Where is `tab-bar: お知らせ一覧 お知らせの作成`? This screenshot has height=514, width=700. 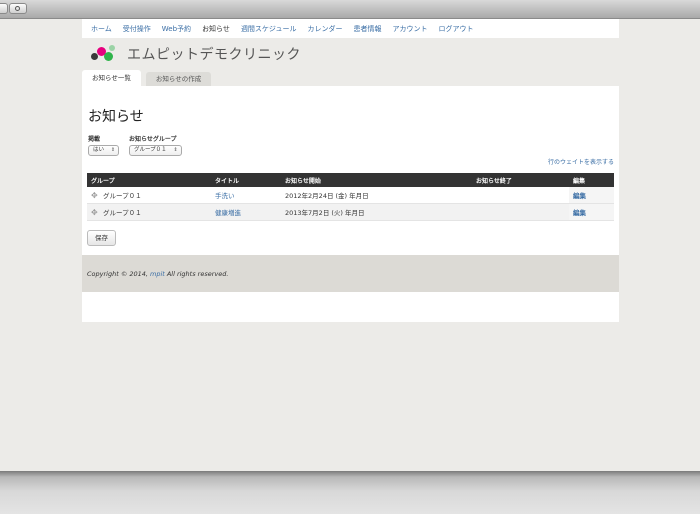
tab-bar: お知らせ一覧 お知らせの作成 is located at coordinates (350, 78).